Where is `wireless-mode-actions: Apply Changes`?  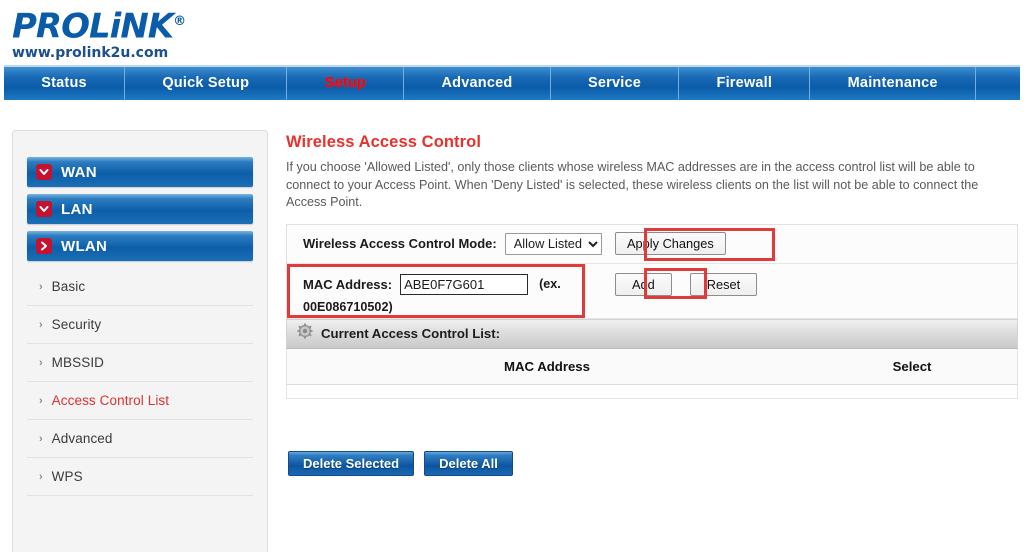 wireless-mode-actions: Apply Changes is located at coordinates (802, 244).